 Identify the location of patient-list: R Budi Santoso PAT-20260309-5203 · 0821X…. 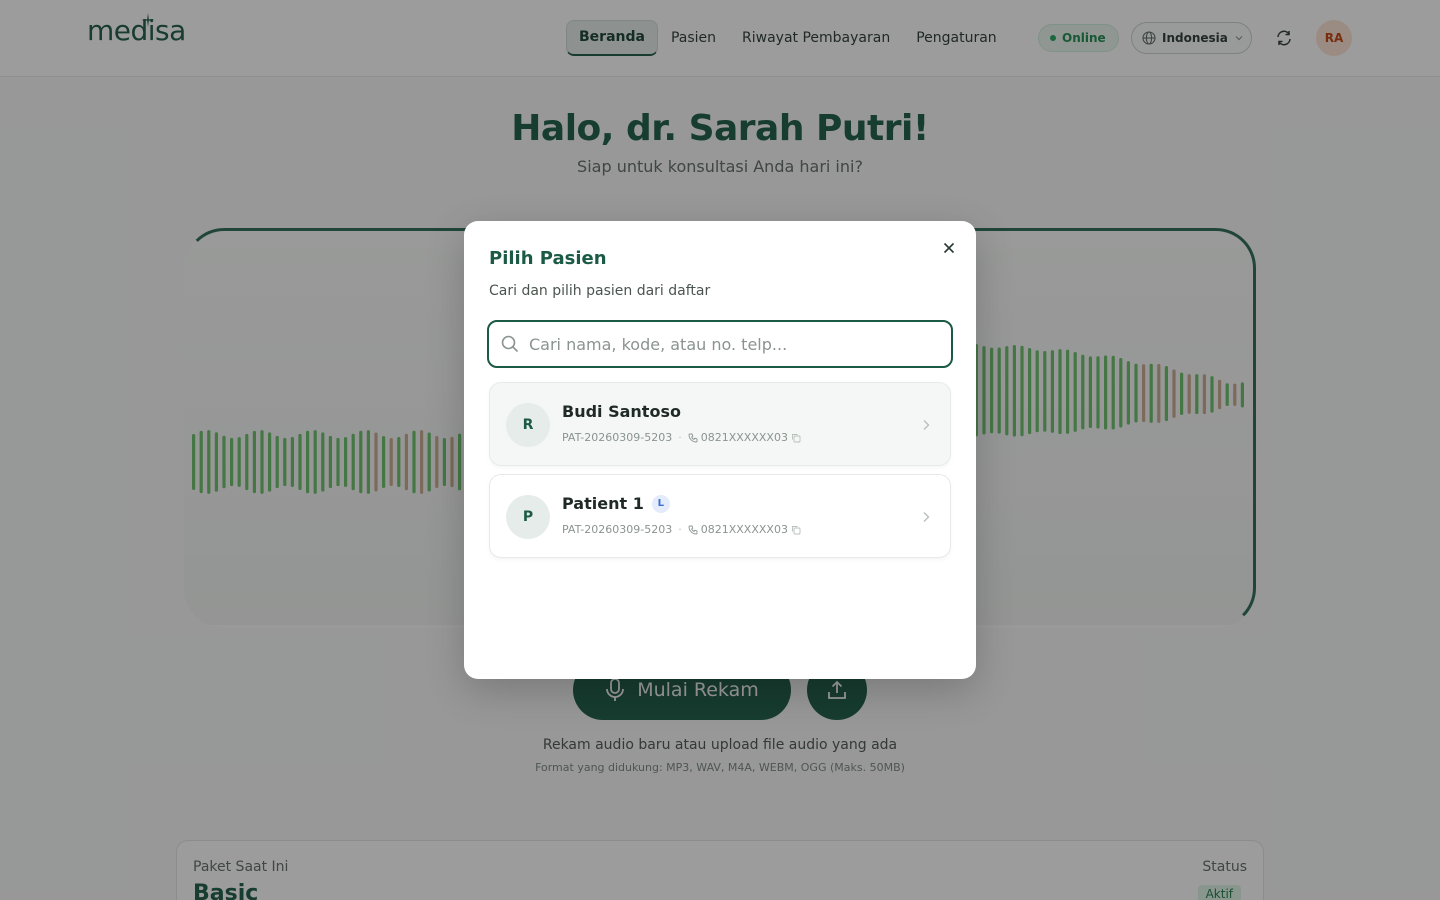
(720, 474).